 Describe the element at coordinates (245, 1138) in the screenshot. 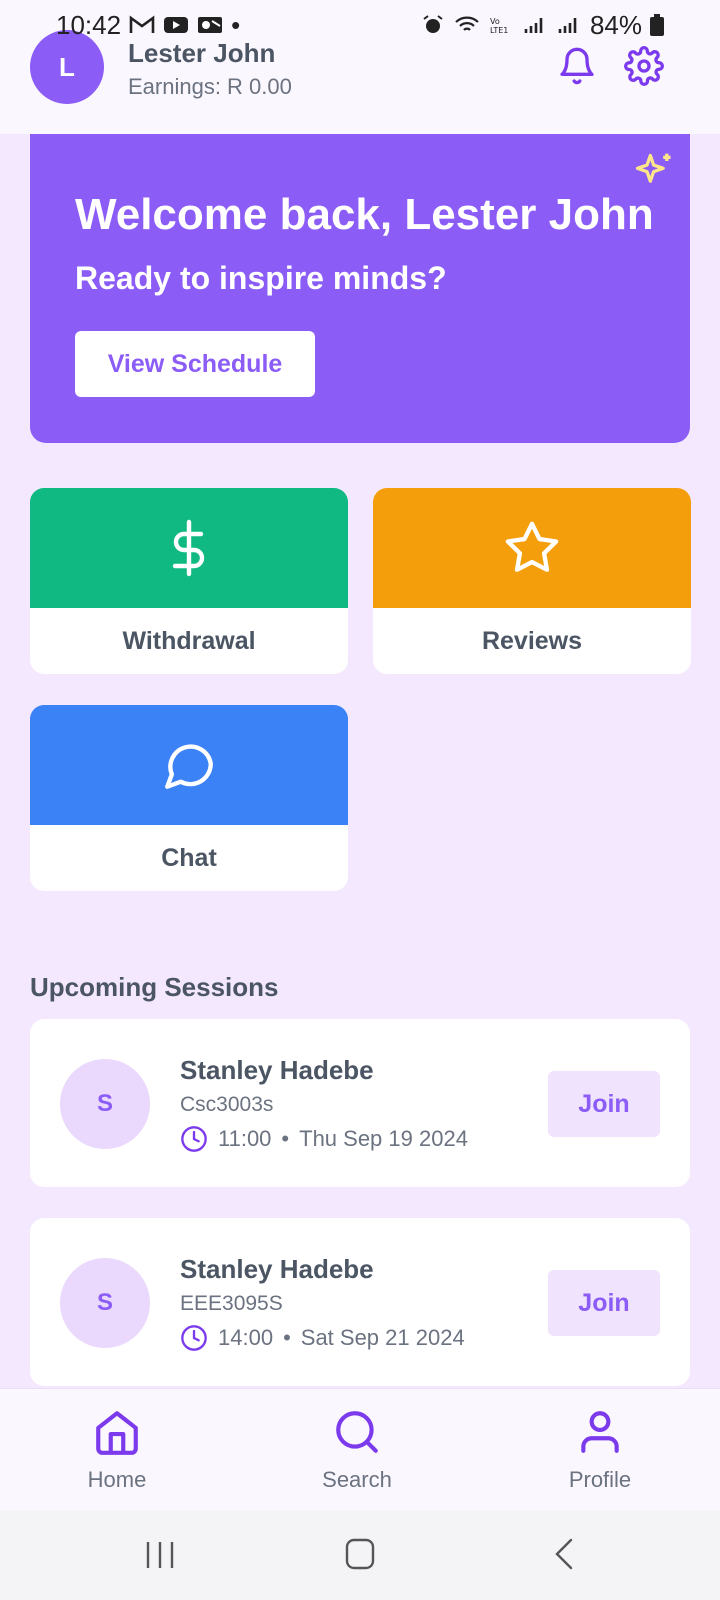

I see `session-time-value: 11:00` at that location.